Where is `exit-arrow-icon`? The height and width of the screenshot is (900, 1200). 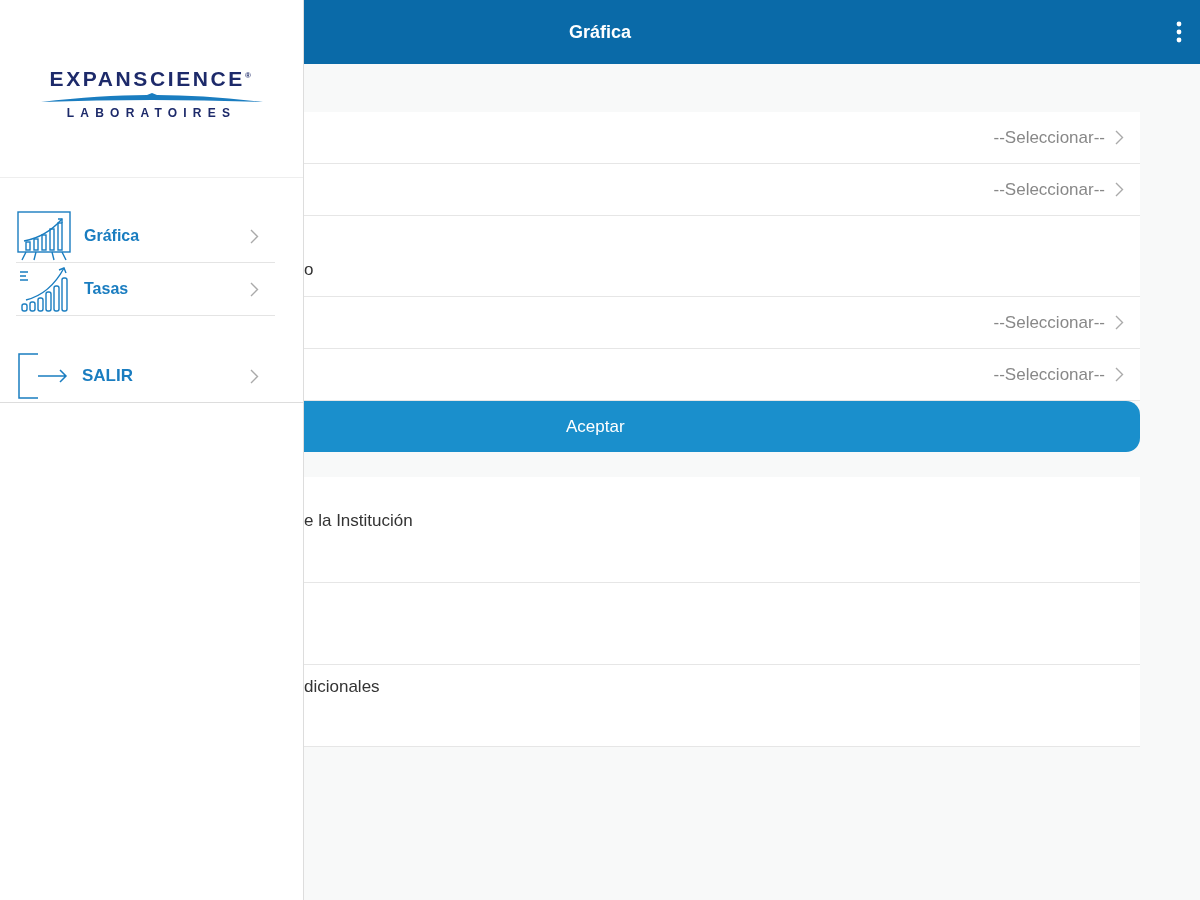
exit-arrow-icon is located at coordinates (44, 376).